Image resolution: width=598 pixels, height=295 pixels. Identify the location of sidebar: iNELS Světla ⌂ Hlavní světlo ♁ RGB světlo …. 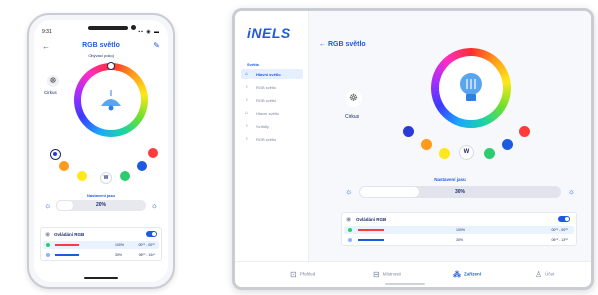
(272, 136).